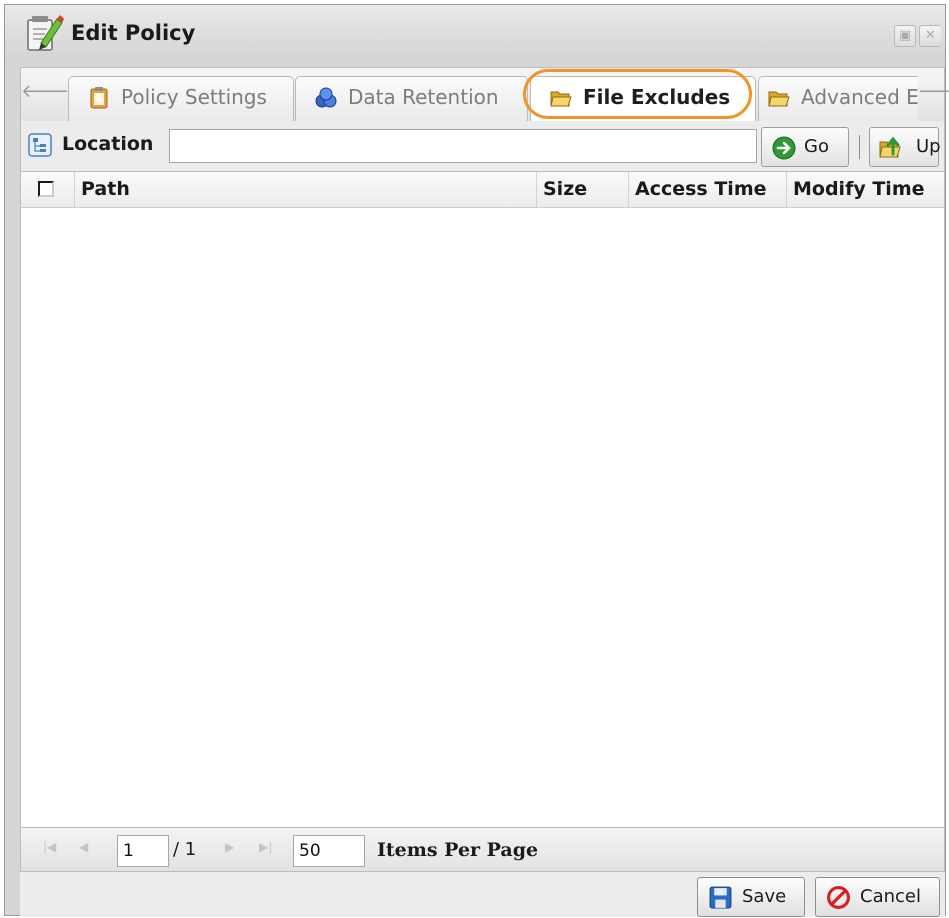 This screenshot has width=949, height=918. What do you see at coordinates (720, 897) in the screenshot?
I see `save-disk-icon` at bounding box center [720, 897].